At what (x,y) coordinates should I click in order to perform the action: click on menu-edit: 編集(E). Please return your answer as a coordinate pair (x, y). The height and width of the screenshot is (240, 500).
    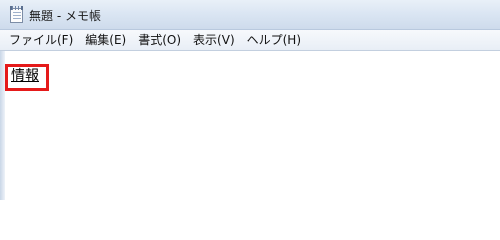
    Looking at the image, I should click on (105, 40).